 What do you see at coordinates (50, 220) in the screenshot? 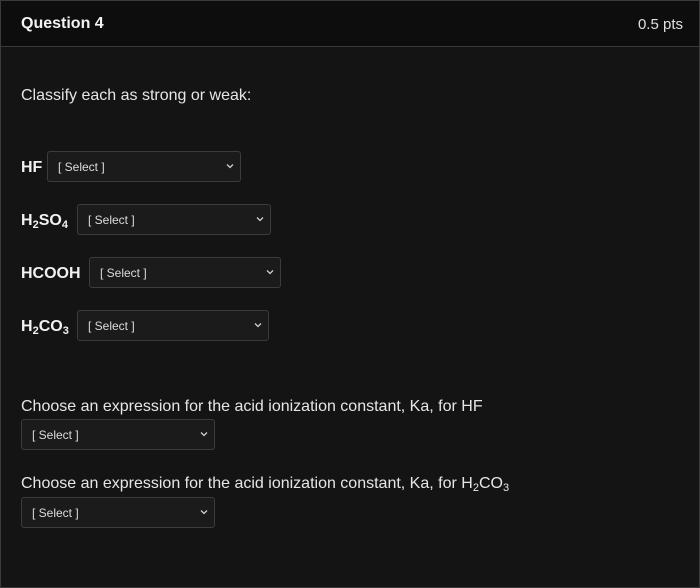
I see `acid-label-part: SO` at bounding box center [50, 220].